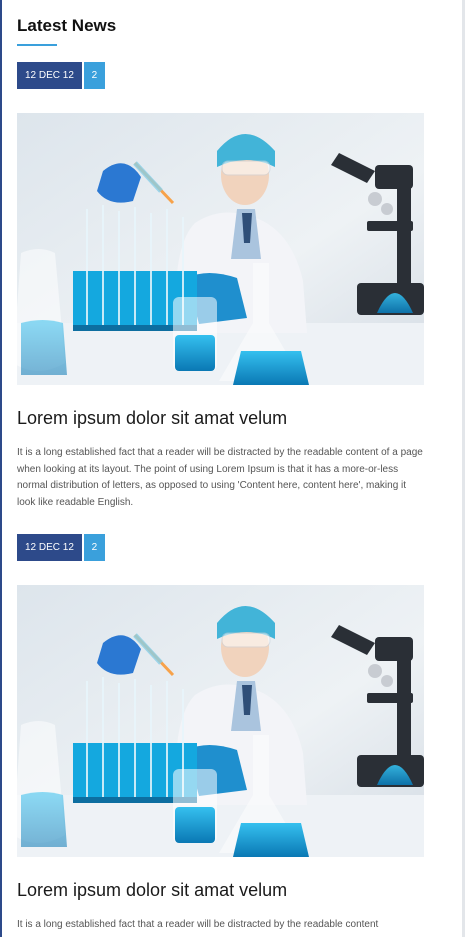 This screenshot has height=937, width=465. What do you see at coordinates (67, 25) in the screenshot?
I see `section-title: Latest News` at bounding box center [67, 25].